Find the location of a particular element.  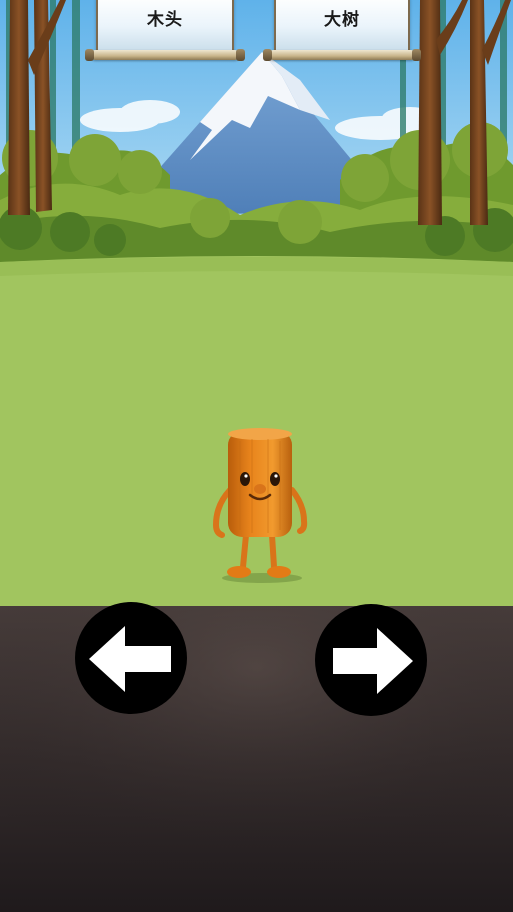

wood-log-character is located at coordinates (260, 503).